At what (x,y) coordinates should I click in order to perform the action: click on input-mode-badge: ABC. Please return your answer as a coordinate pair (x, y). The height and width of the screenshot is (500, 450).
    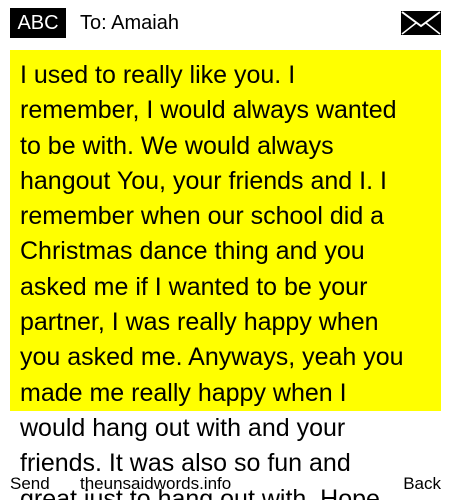
    Looking at the image, I should click on (38, 23).